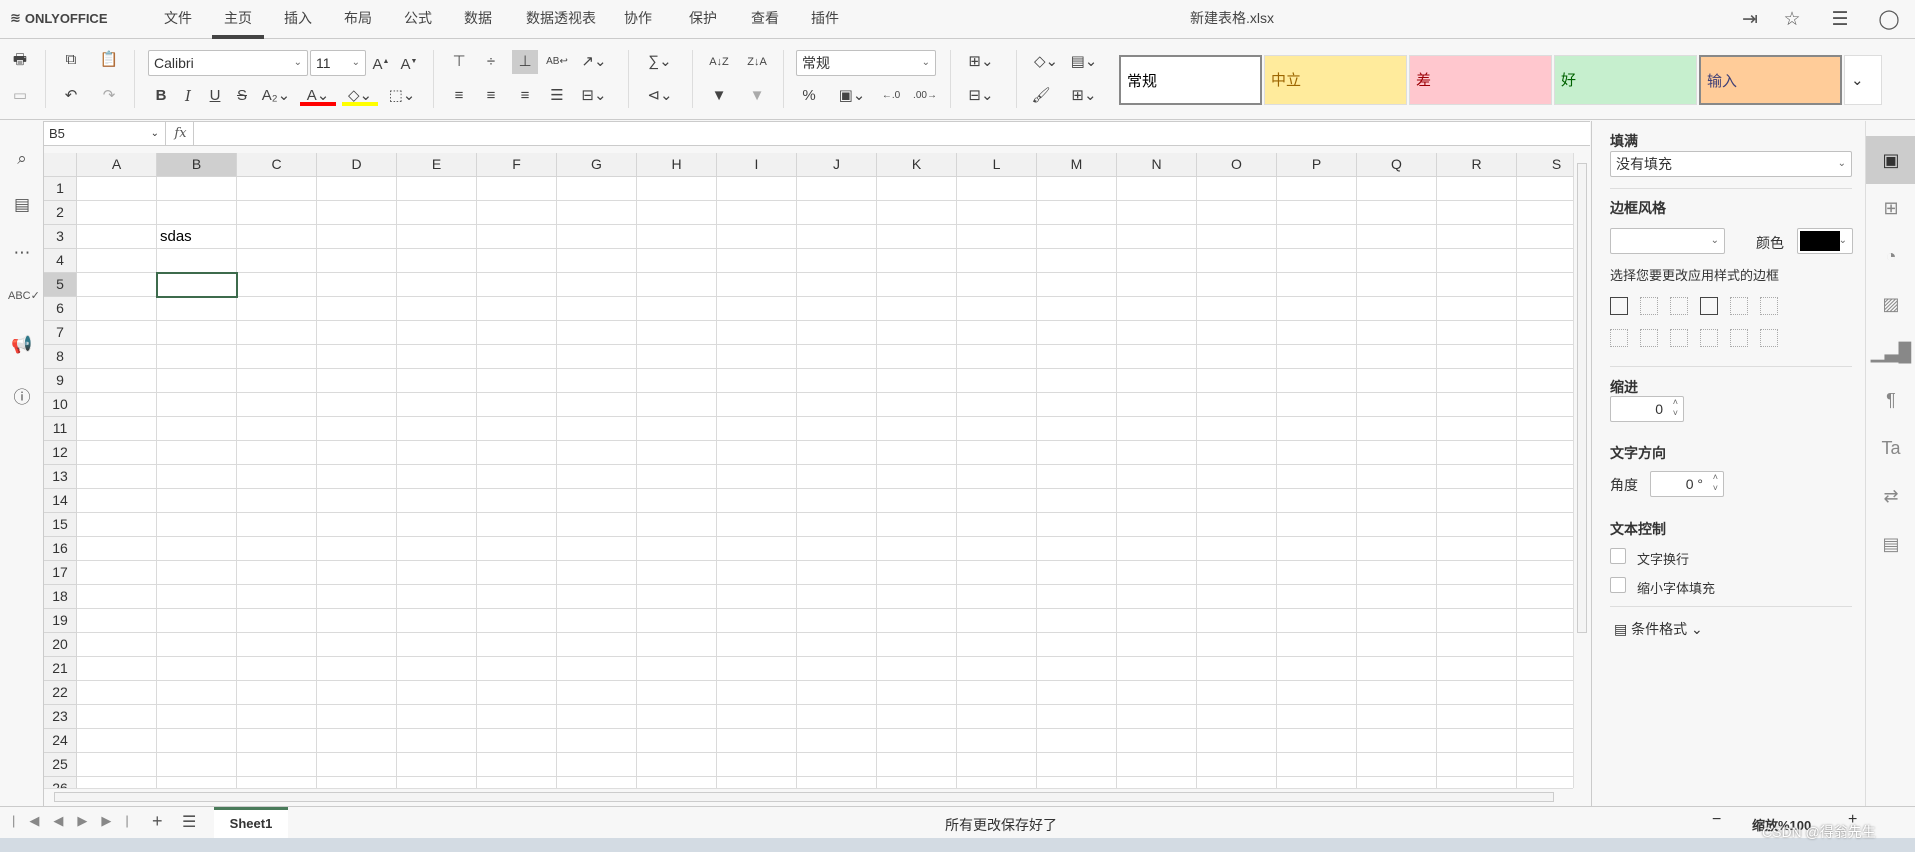  Describe the element at coordinates (60, 165) in the screenshot. I see `select-all-corner` at that location.